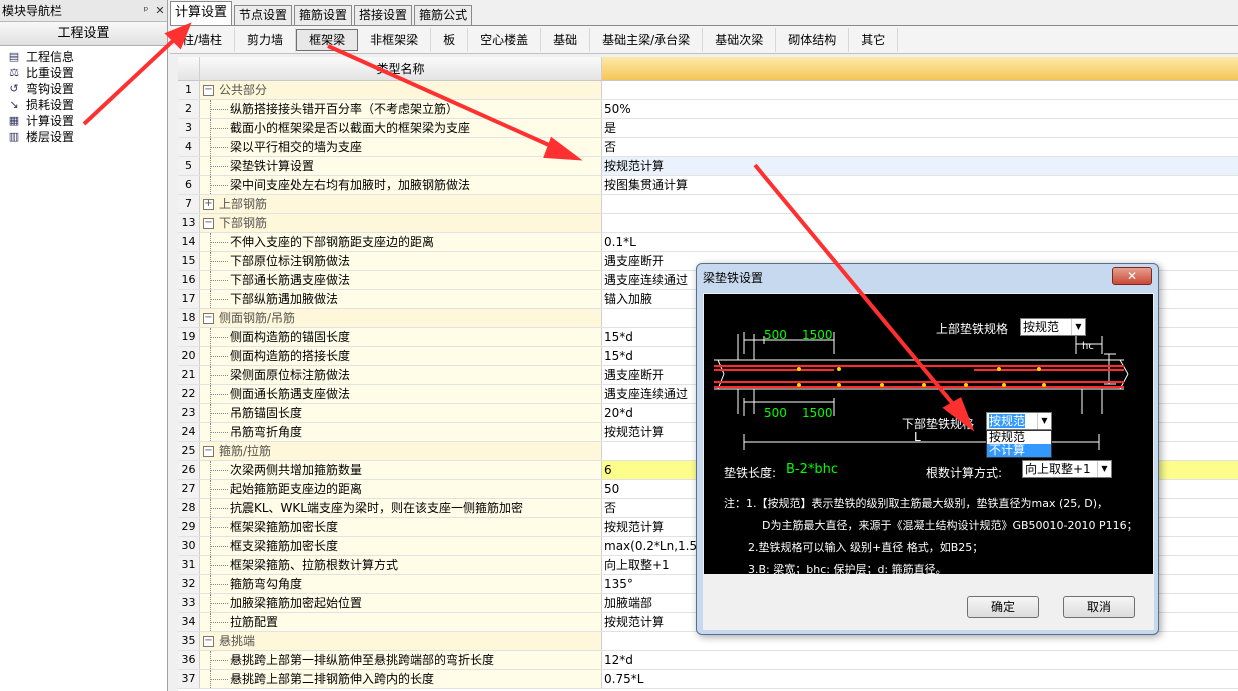  I want to click on count-mode-select: 向上取整+1 ▼, so click(1067, 469).